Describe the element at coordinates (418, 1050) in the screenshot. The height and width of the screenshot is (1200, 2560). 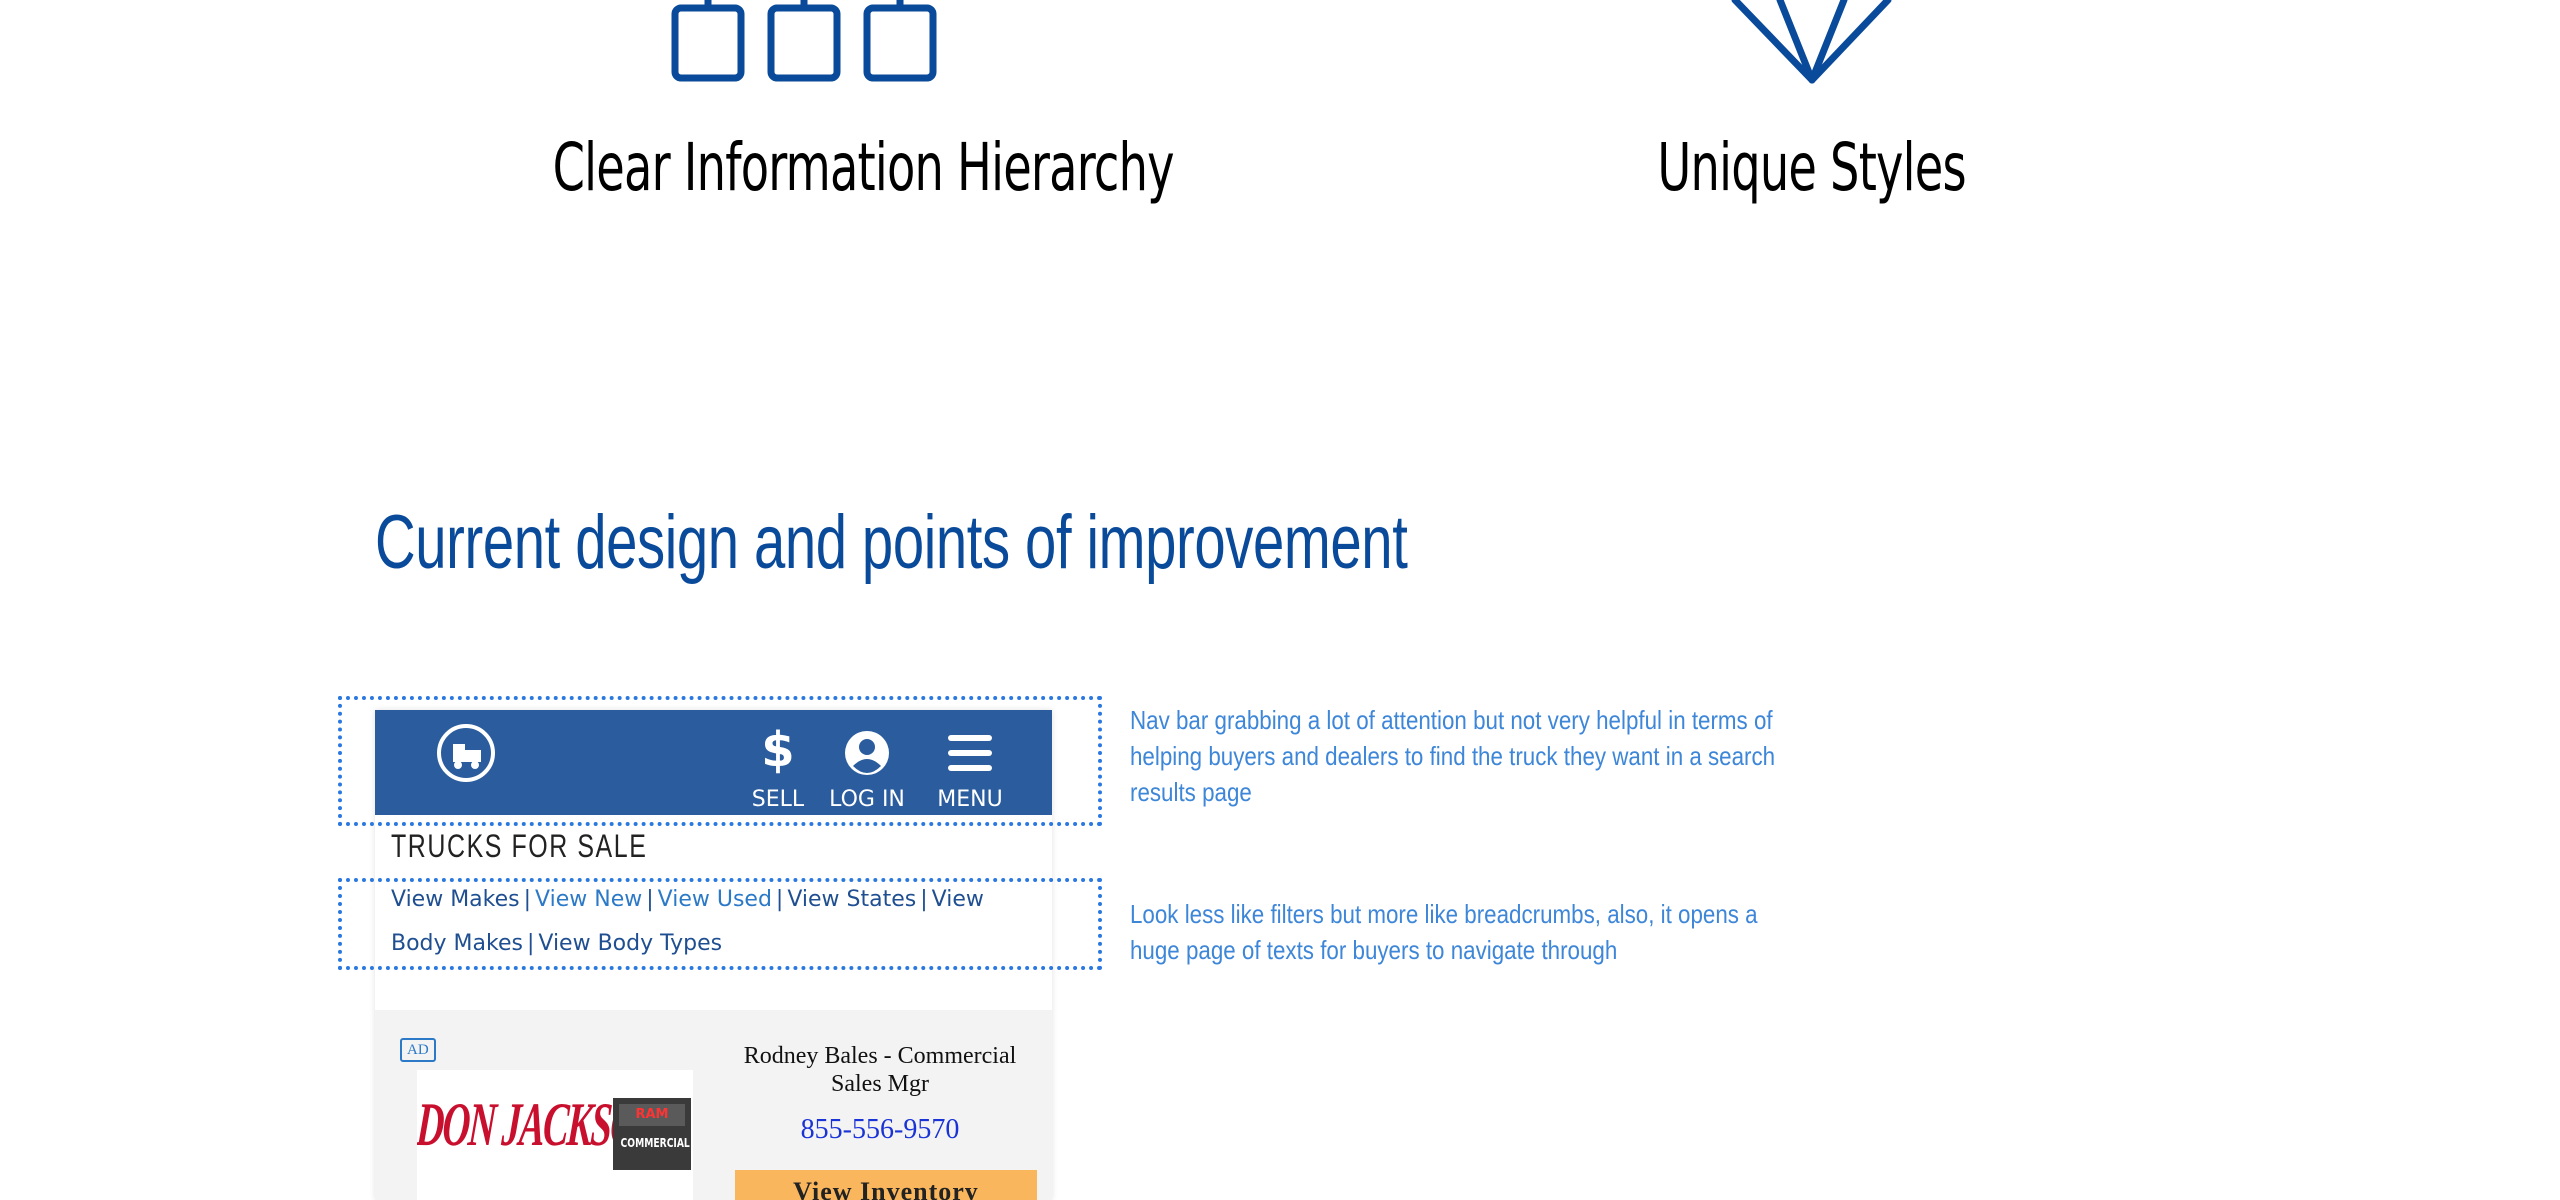
I see `ad-badge: AD` at that location.